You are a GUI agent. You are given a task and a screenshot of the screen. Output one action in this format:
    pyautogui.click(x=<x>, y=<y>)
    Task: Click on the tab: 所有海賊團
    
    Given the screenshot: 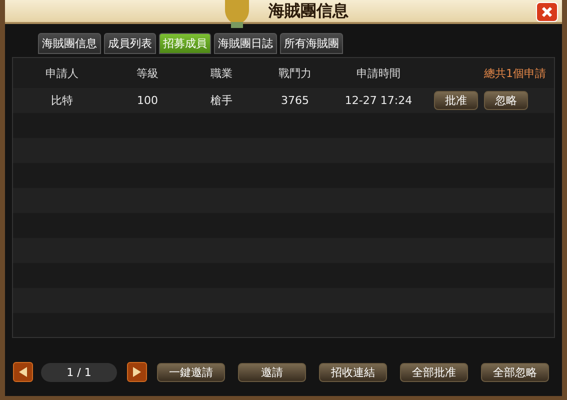 What is the action you would take?
    pyautogui.click(x=311, y=43)
    